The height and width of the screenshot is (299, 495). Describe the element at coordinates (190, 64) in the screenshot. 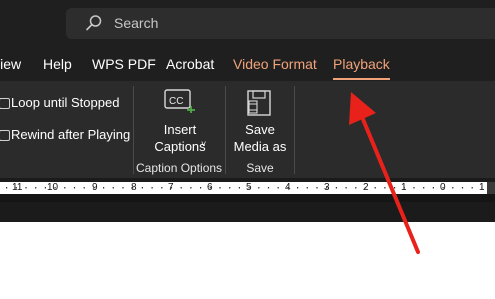

I see `tab-acrobat: Acrobat` at that location.